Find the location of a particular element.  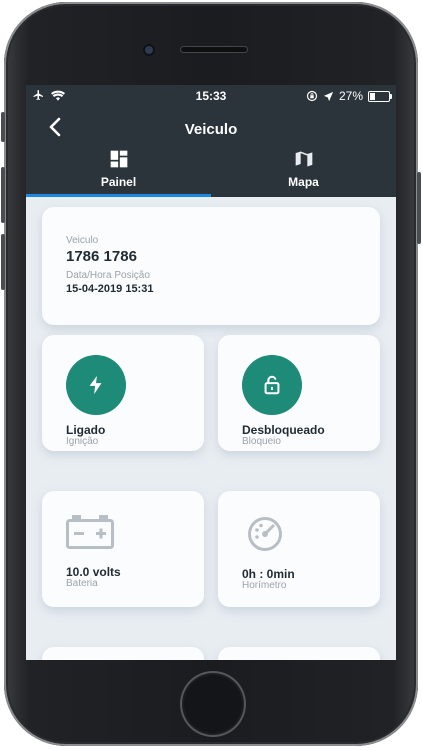

ignition-status-circle is located at coordinates (96, 385).